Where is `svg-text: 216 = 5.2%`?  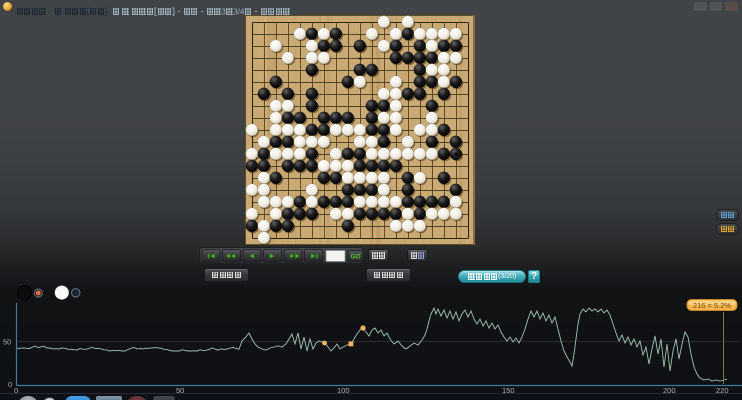 svg-text: 216 = 5.2% is located at coordinates (712, 305).